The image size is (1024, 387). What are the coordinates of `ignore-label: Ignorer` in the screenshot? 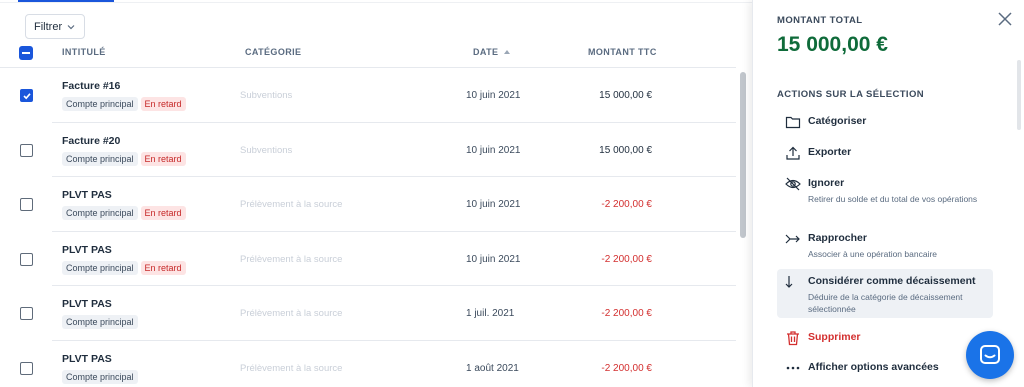 It's located at (826, 183).